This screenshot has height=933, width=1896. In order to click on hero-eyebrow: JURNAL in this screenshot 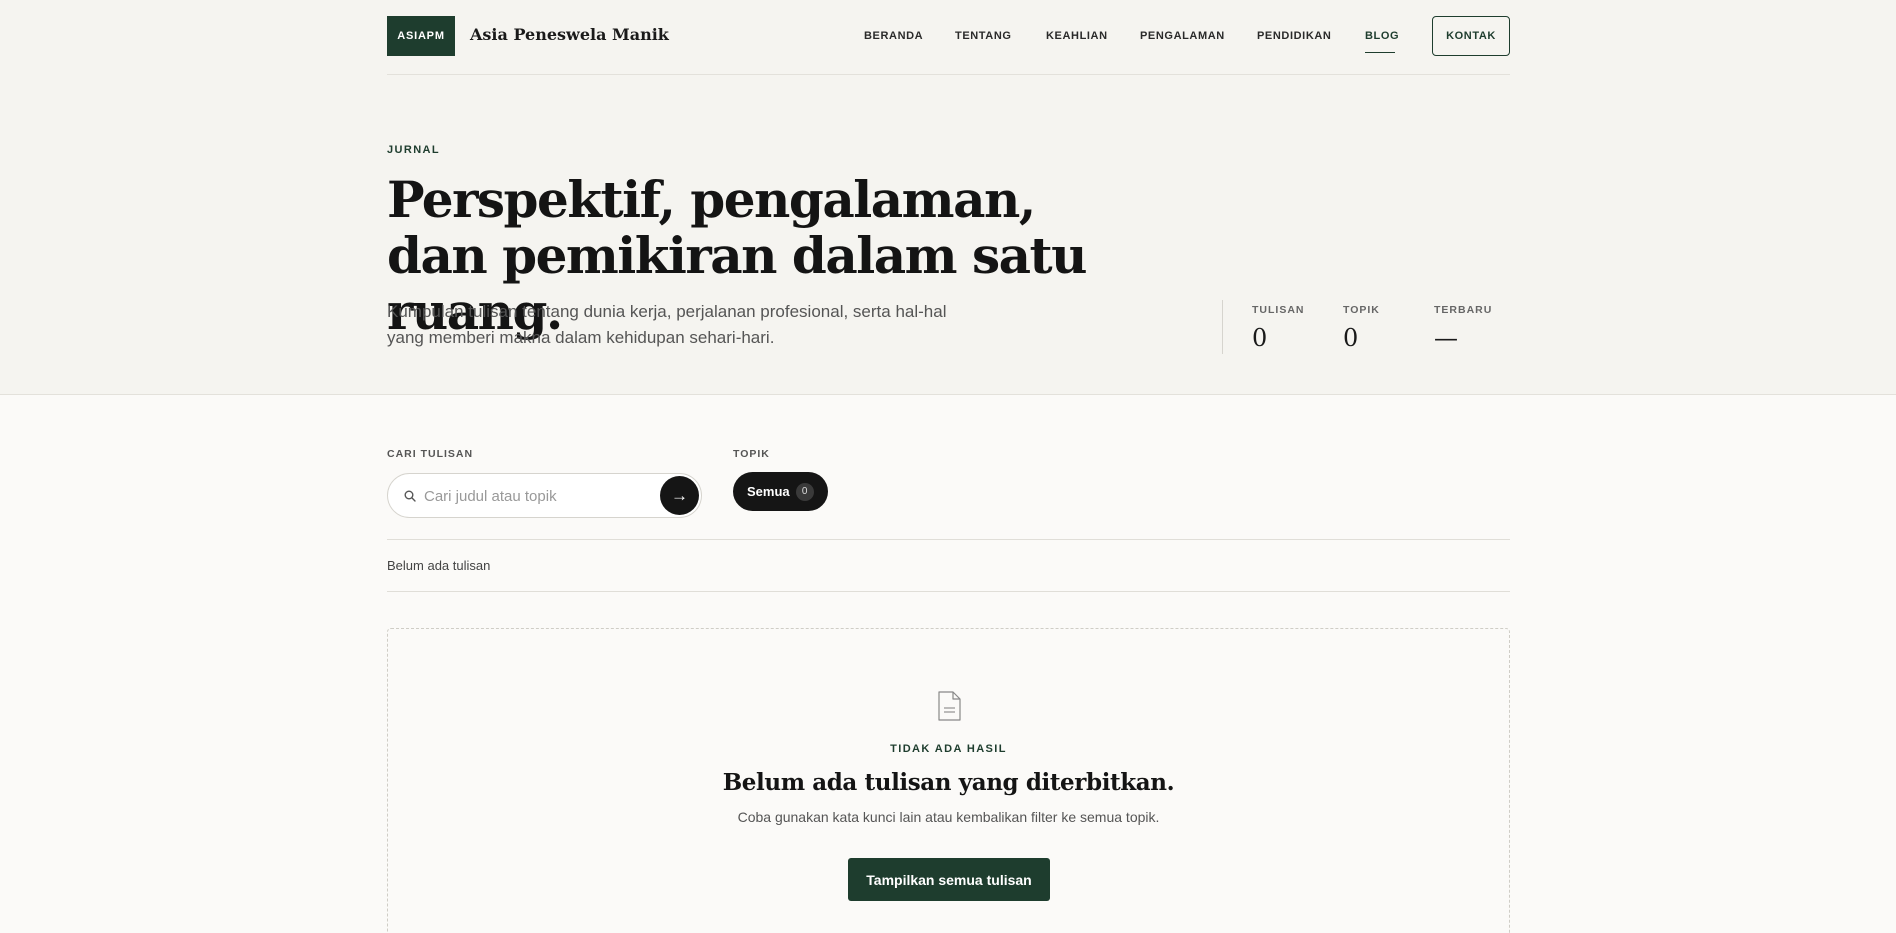, I will do `click(414, 150)`.